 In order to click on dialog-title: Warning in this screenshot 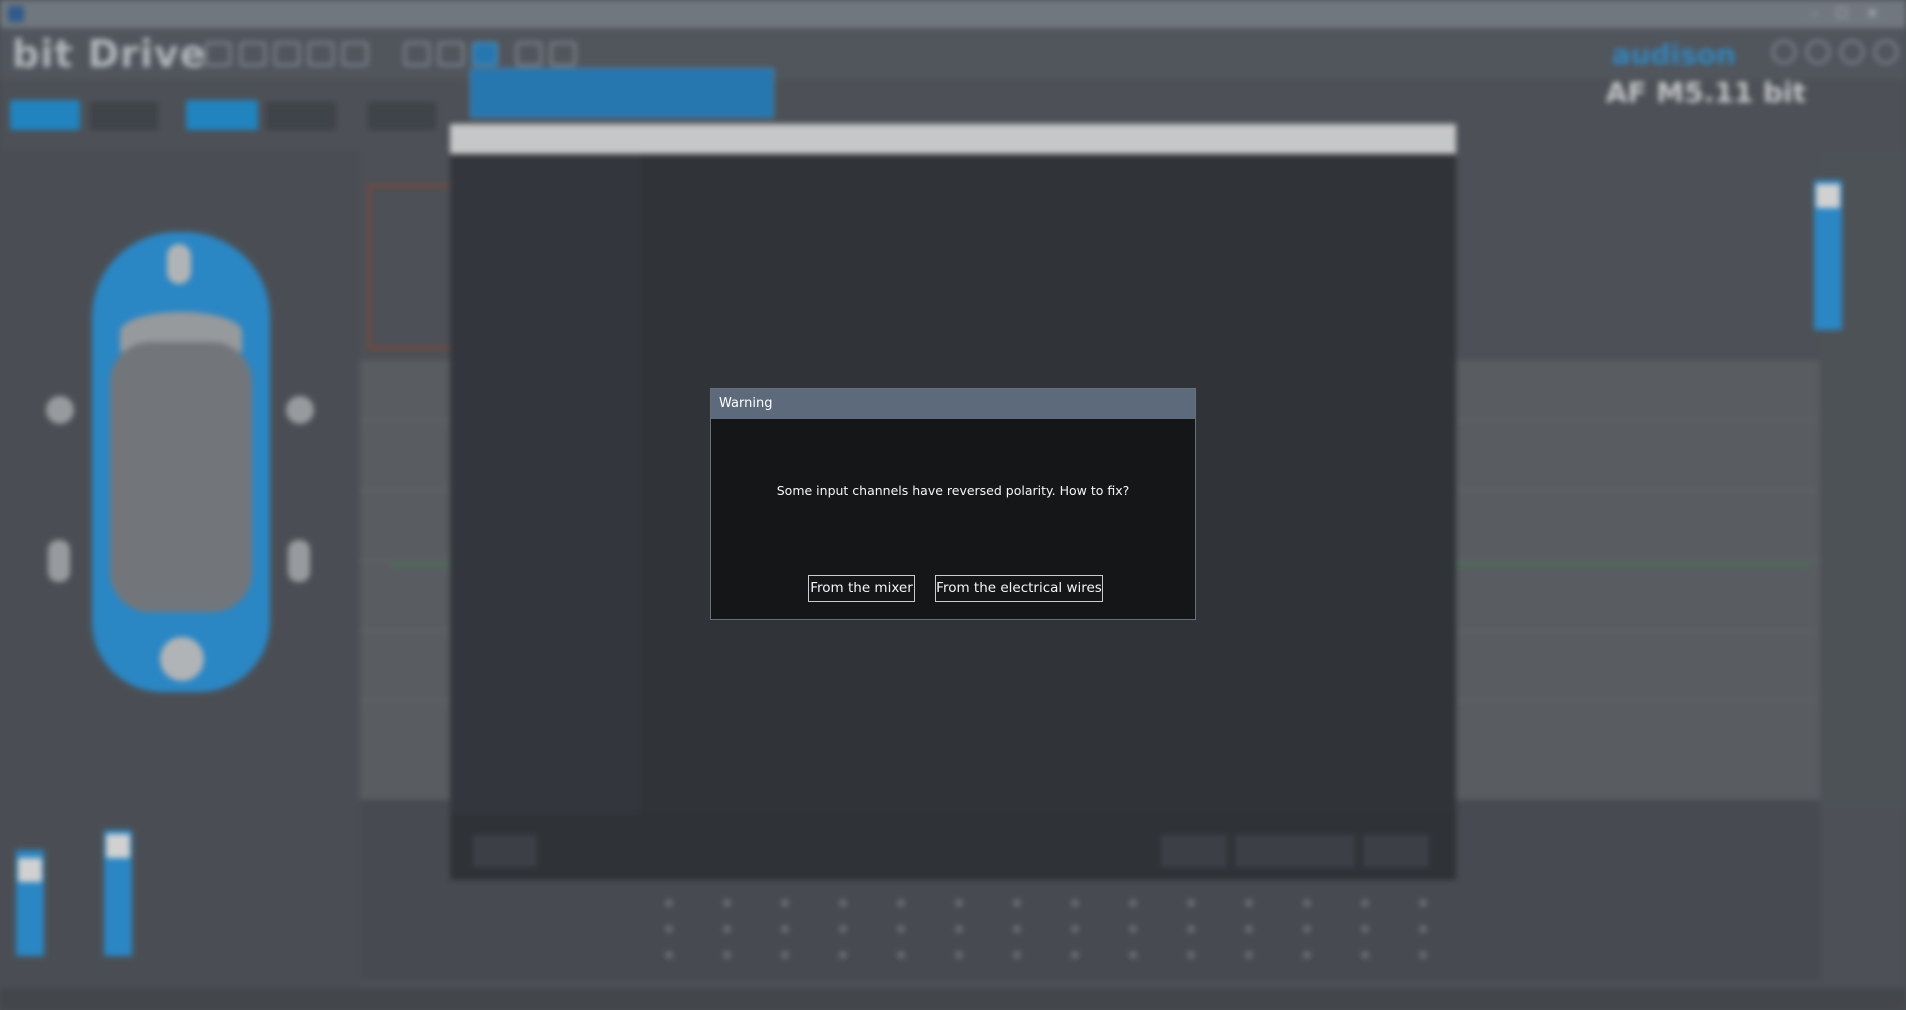, I will do `click(953, 404)`.